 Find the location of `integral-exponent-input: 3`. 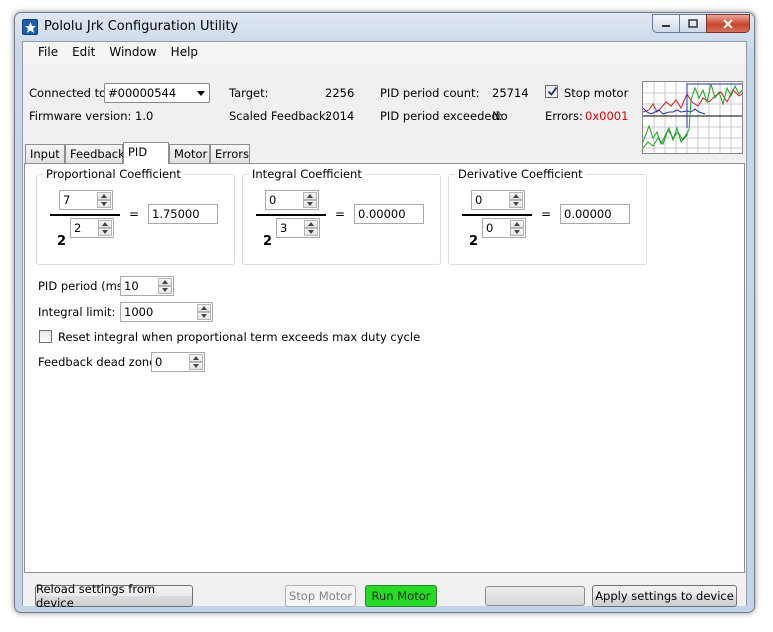

integral-exponent-input: 3 is located at coordinates (298, 228).